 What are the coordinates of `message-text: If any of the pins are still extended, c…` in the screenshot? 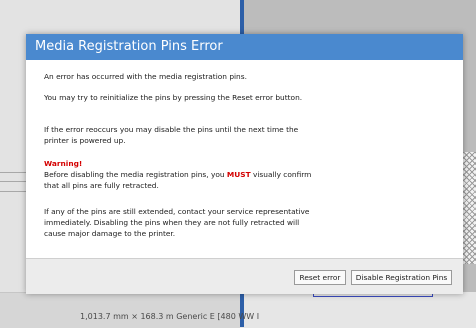 It's located at (177, 222).